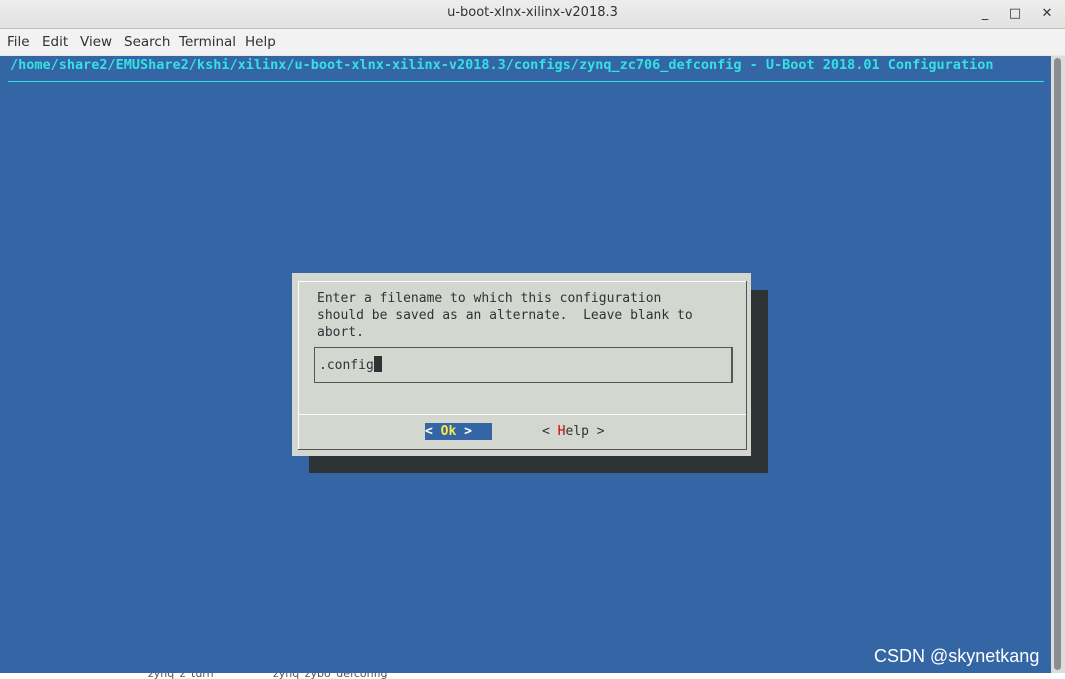  I want to click on filename-value: .config, so click(346, 365).